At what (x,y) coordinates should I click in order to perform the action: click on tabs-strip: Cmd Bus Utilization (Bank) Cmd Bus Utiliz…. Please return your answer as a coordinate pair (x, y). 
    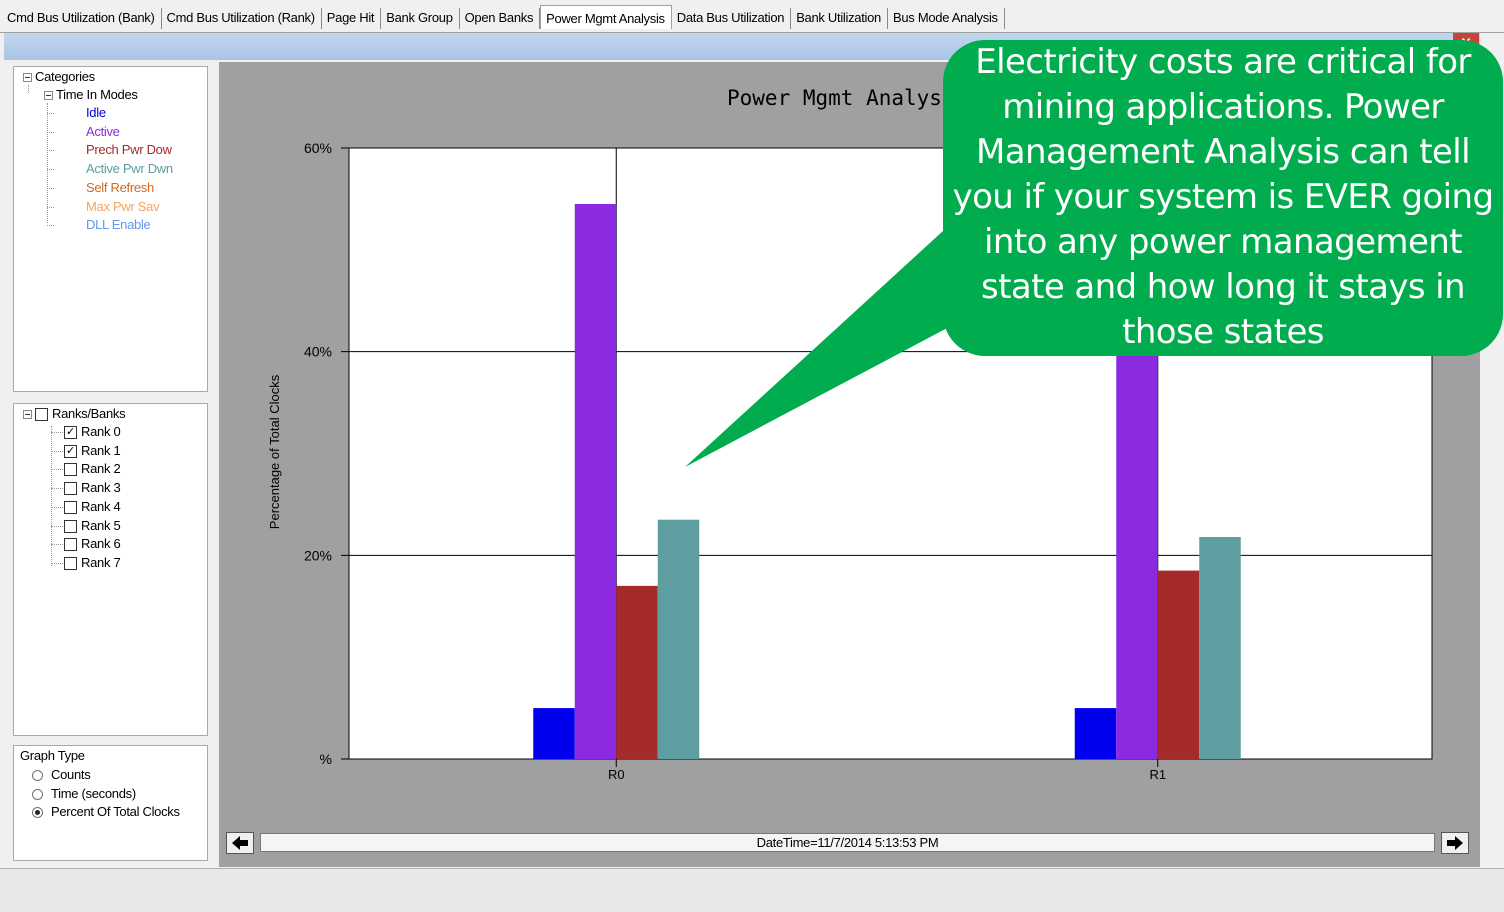
    Looking at the image, I should click on (503, 17).